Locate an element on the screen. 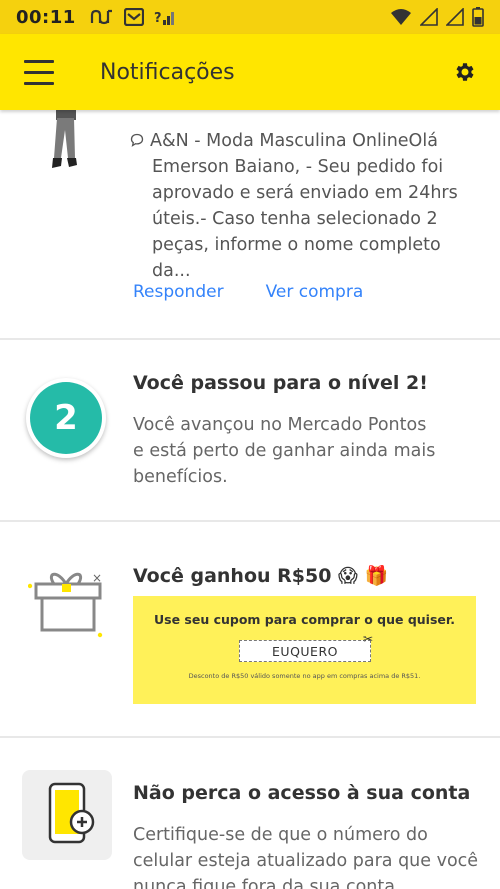 Image resolution: width=500 pixels, height=889 pixels. nubank-icon is located at coordinates (101, 17).